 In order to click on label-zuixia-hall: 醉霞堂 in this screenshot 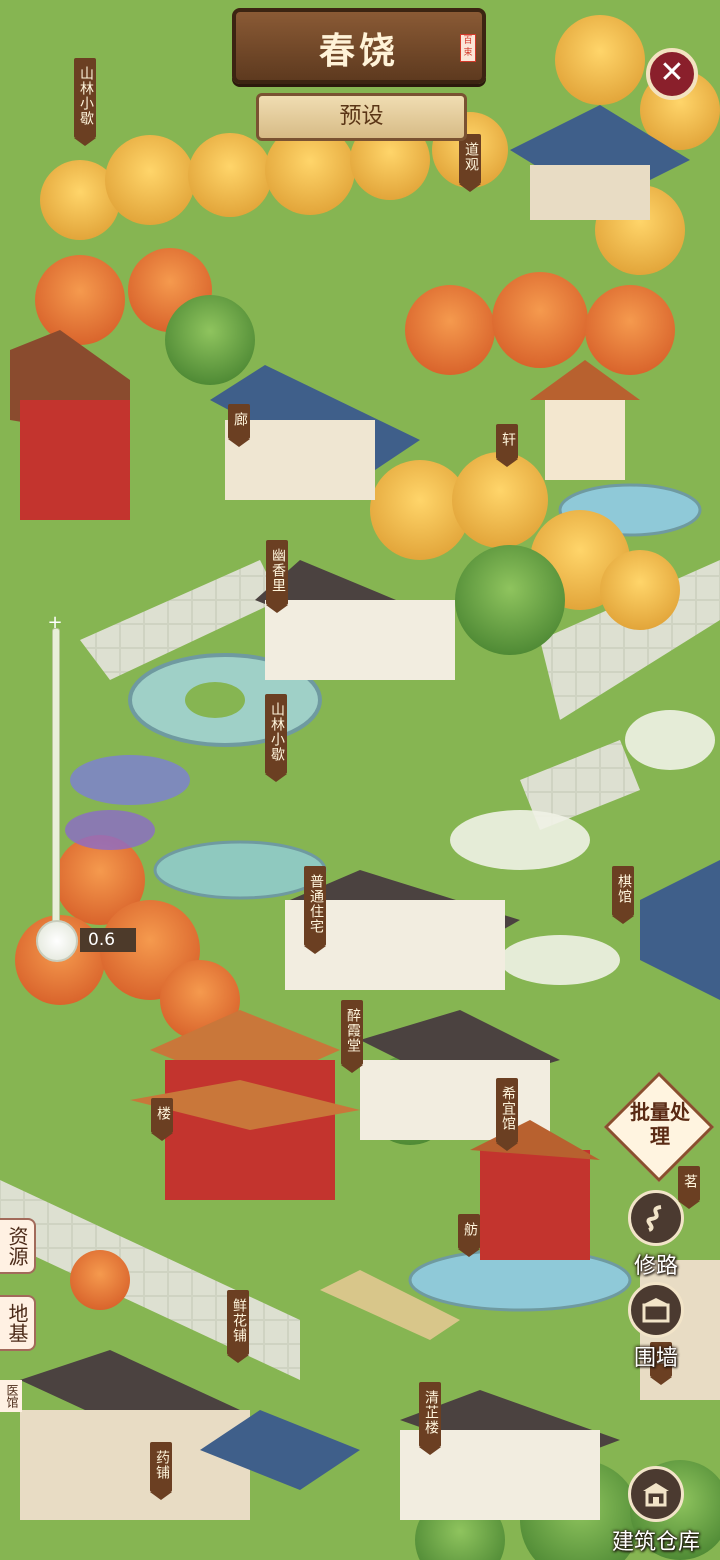, I will do `click(352, 1036)`.